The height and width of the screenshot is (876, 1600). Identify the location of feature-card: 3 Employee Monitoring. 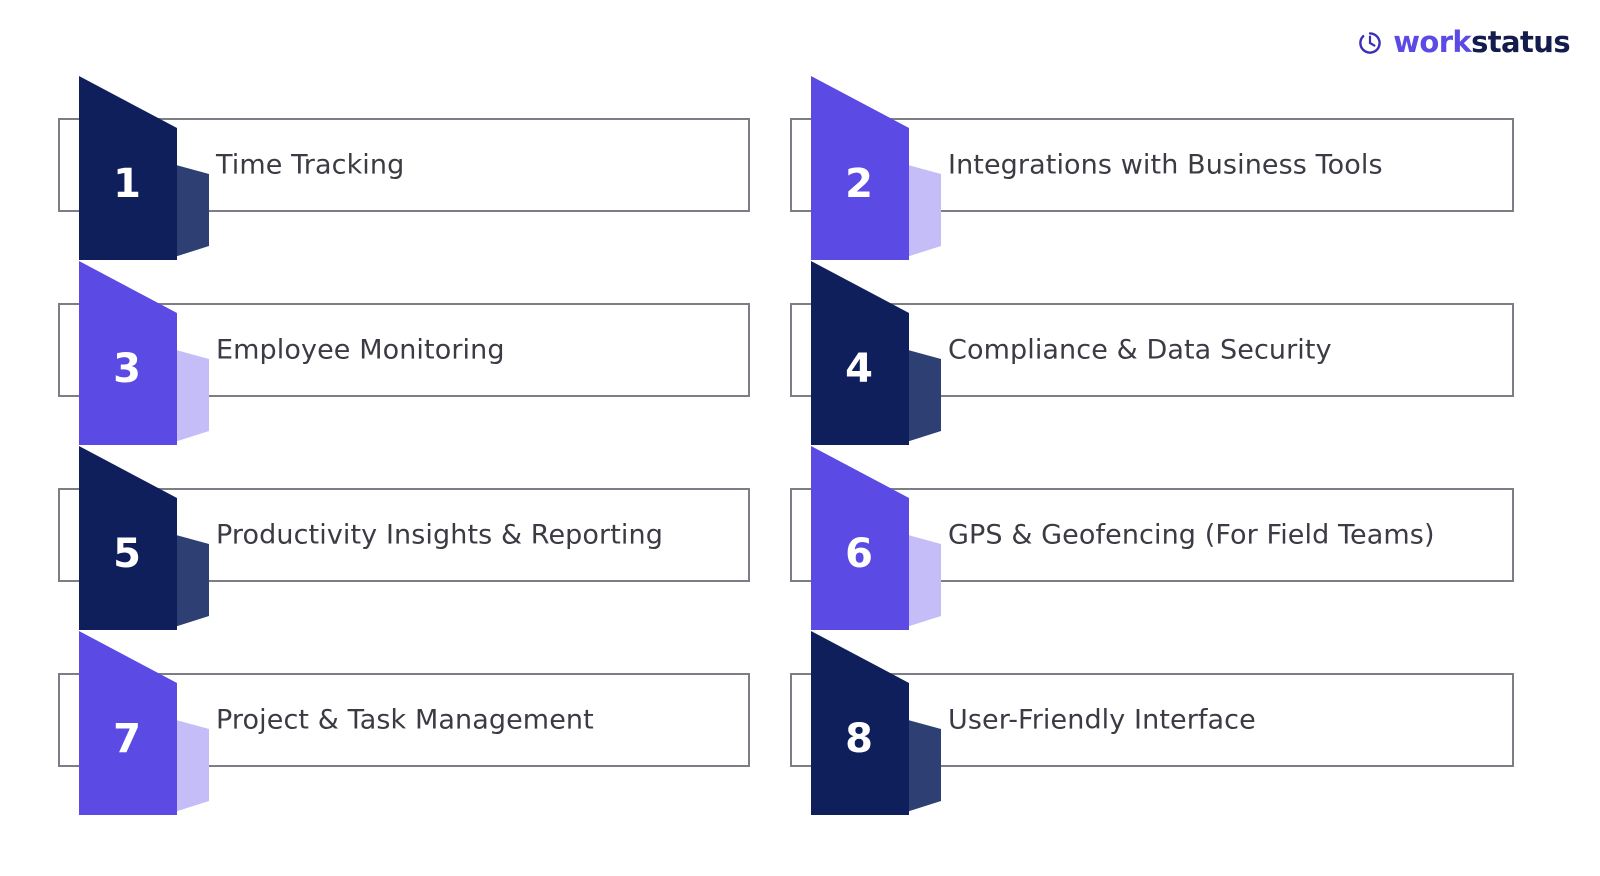
(404, 350).